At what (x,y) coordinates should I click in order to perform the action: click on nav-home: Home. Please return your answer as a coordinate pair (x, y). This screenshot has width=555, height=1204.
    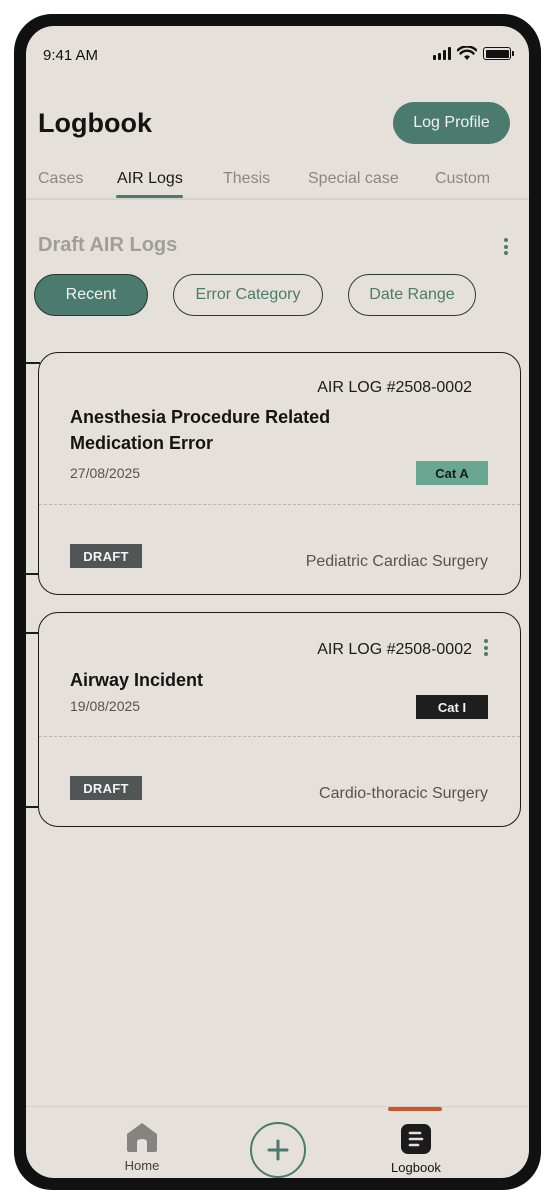
    Looking at the image, I should click on (142, 1147).